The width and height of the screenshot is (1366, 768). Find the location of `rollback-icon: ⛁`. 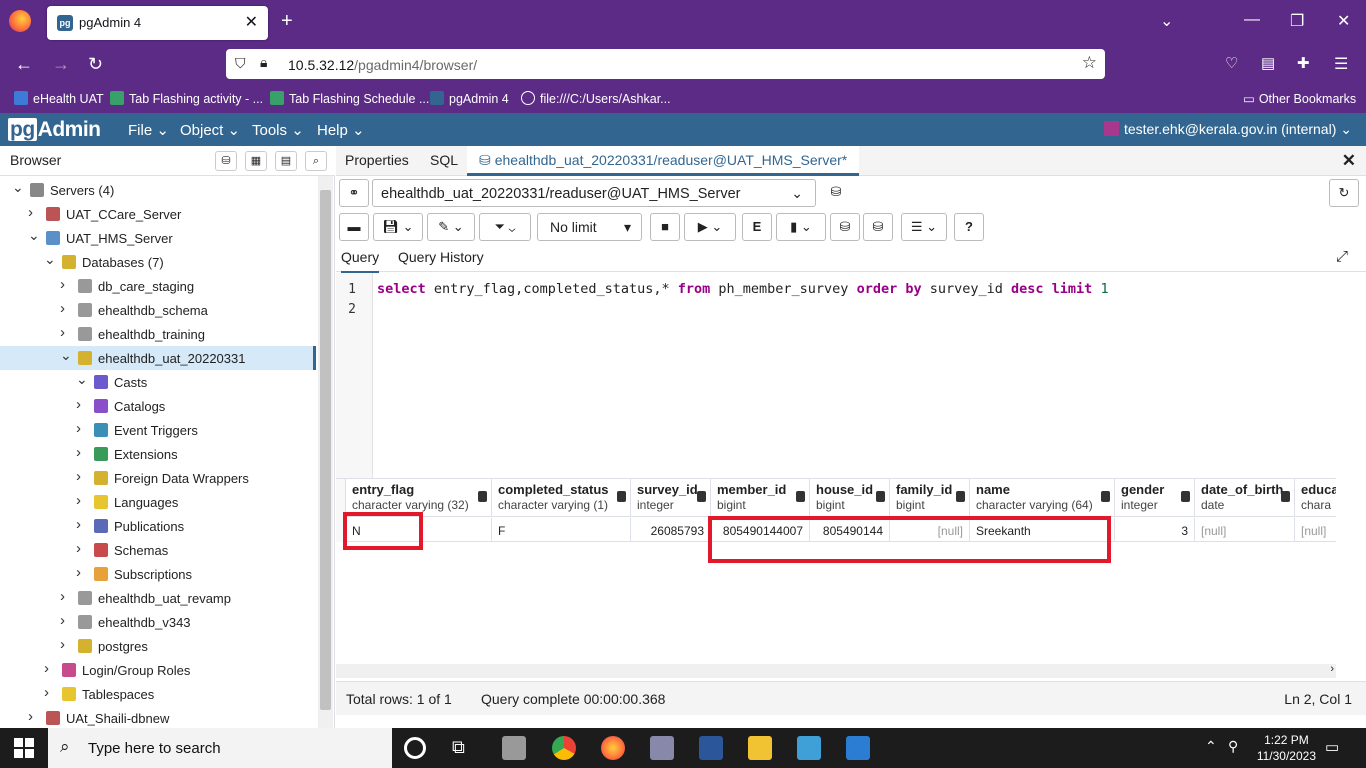

rollback-icon: ⛁ is located at coordinates (878, 227).